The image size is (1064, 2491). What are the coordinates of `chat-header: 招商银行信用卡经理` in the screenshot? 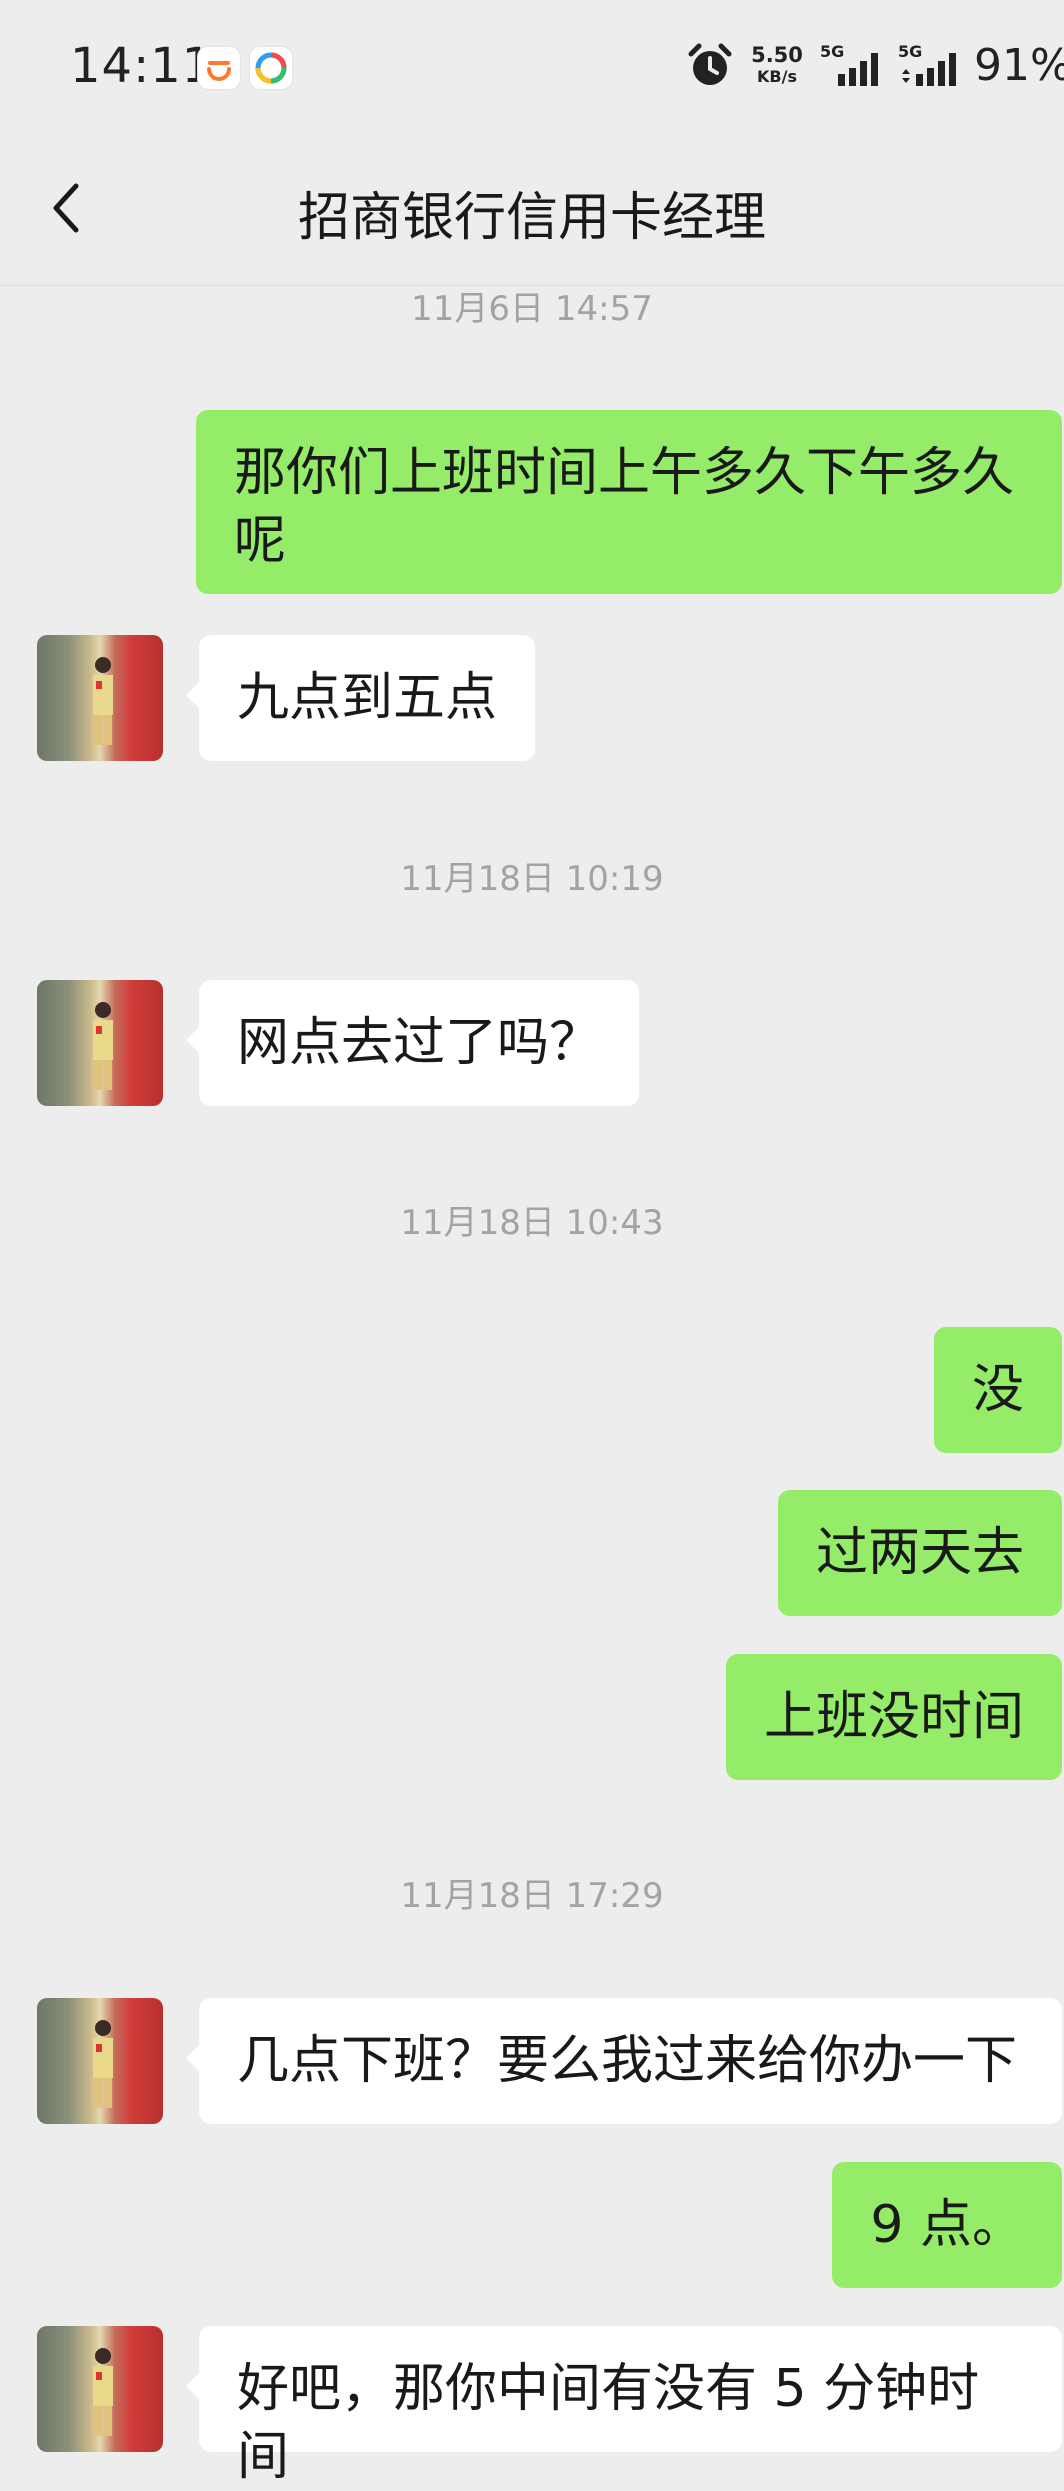 It's located at (532, 208).